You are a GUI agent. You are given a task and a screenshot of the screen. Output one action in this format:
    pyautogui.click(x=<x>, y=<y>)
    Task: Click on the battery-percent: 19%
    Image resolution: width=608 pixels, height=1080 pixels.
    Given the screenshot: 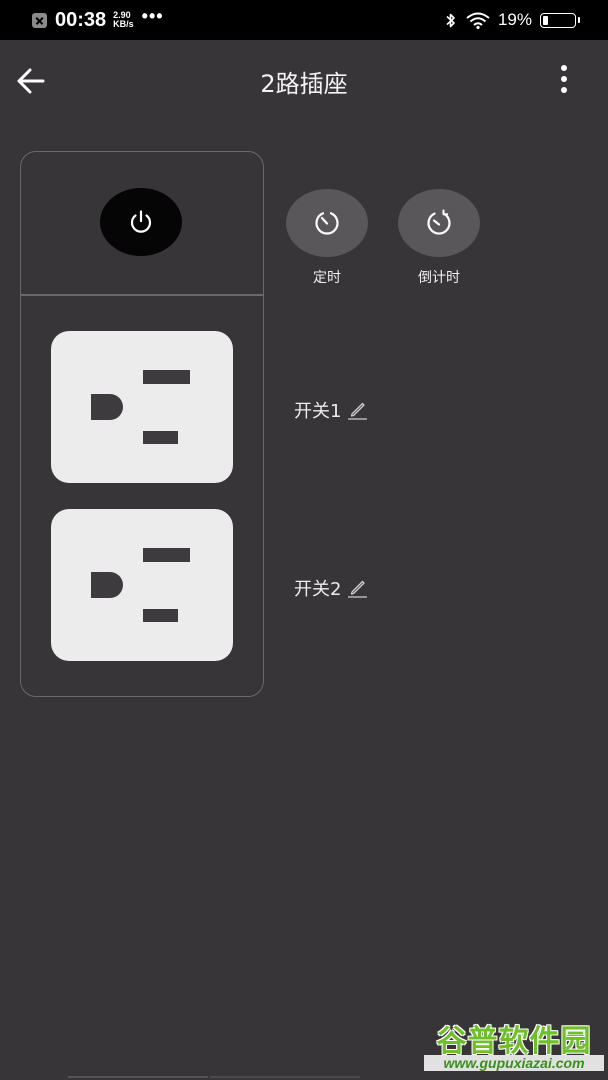 What is the action you would take?
    pyautogui.click(x=514, y=19)
    